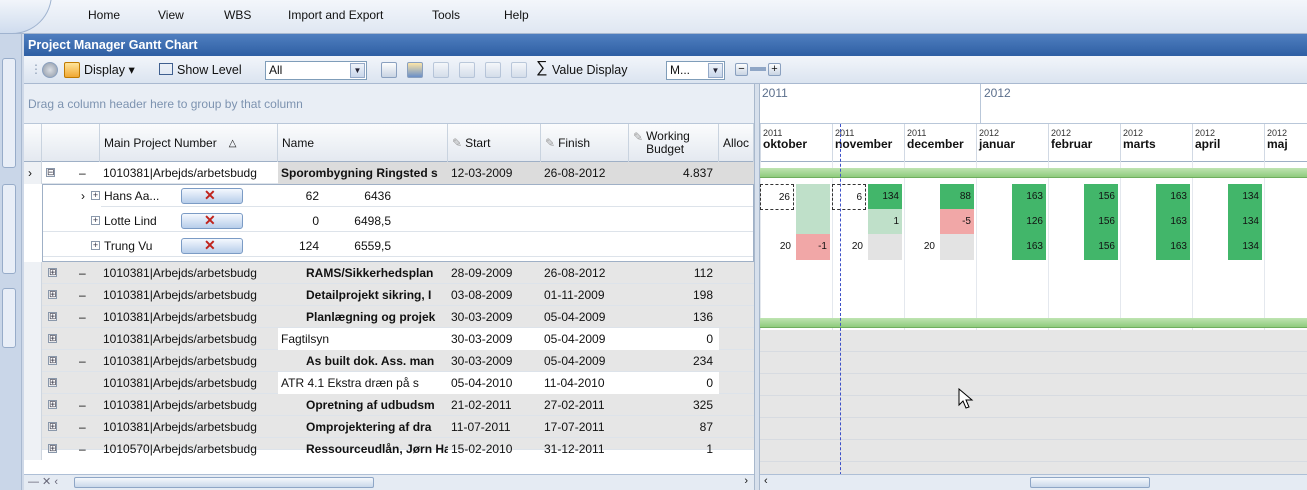 The image size is (1307, 490). What do you see at coordinates (702, 295) in the screenshot?
I see `cell-budget: 198` at bounding box center [702, 295].